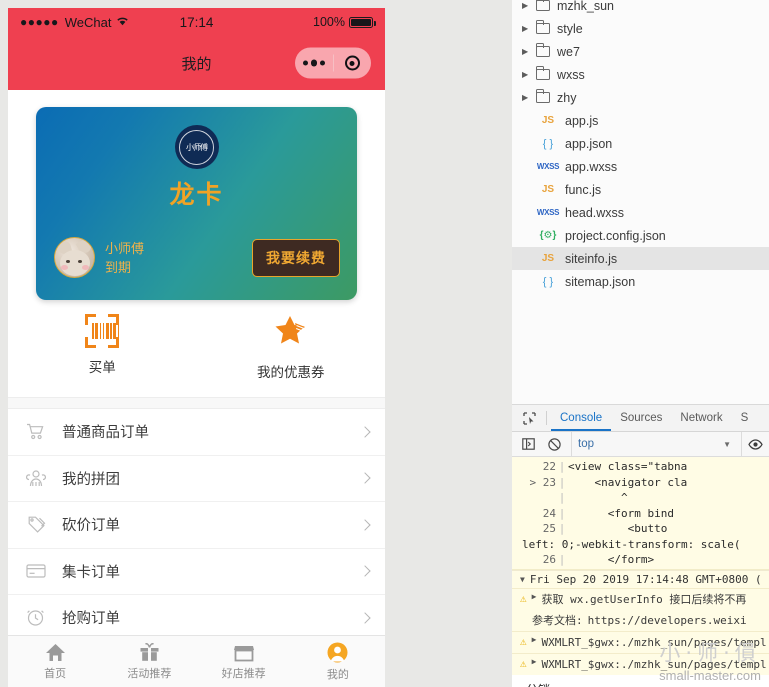 This screenshot has height=687, width=769. What do you see at coordinates (755, 444) in the screenshot?
I see `live-expression-icon` at bounding box center [755, 444].